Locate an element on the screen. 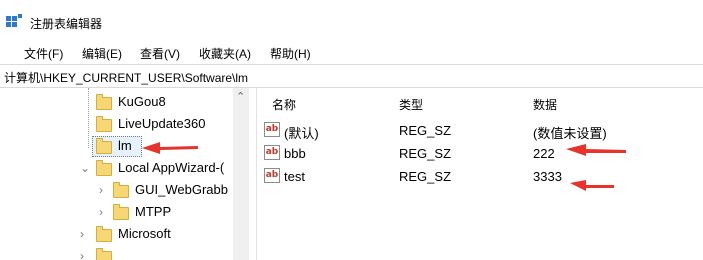 The image size is (703, 260). value-name: test is located at coordinates (294, 176).